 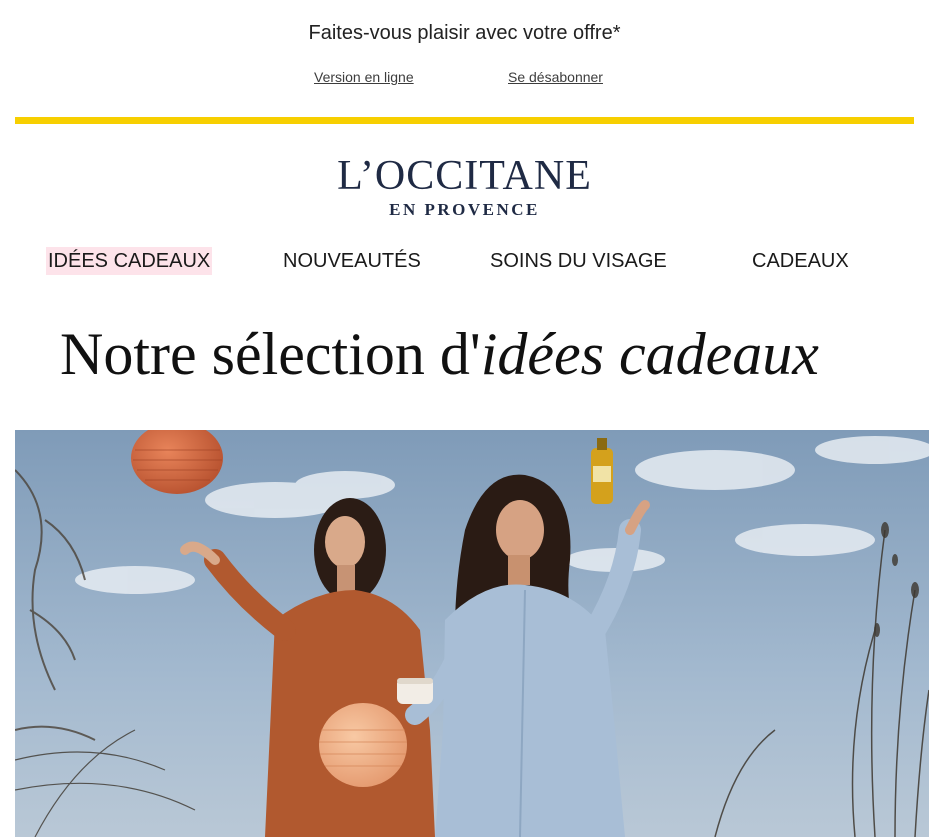 I want to click on nav-item-cadeaux: CADEAUX, so click(x=800, y=261).